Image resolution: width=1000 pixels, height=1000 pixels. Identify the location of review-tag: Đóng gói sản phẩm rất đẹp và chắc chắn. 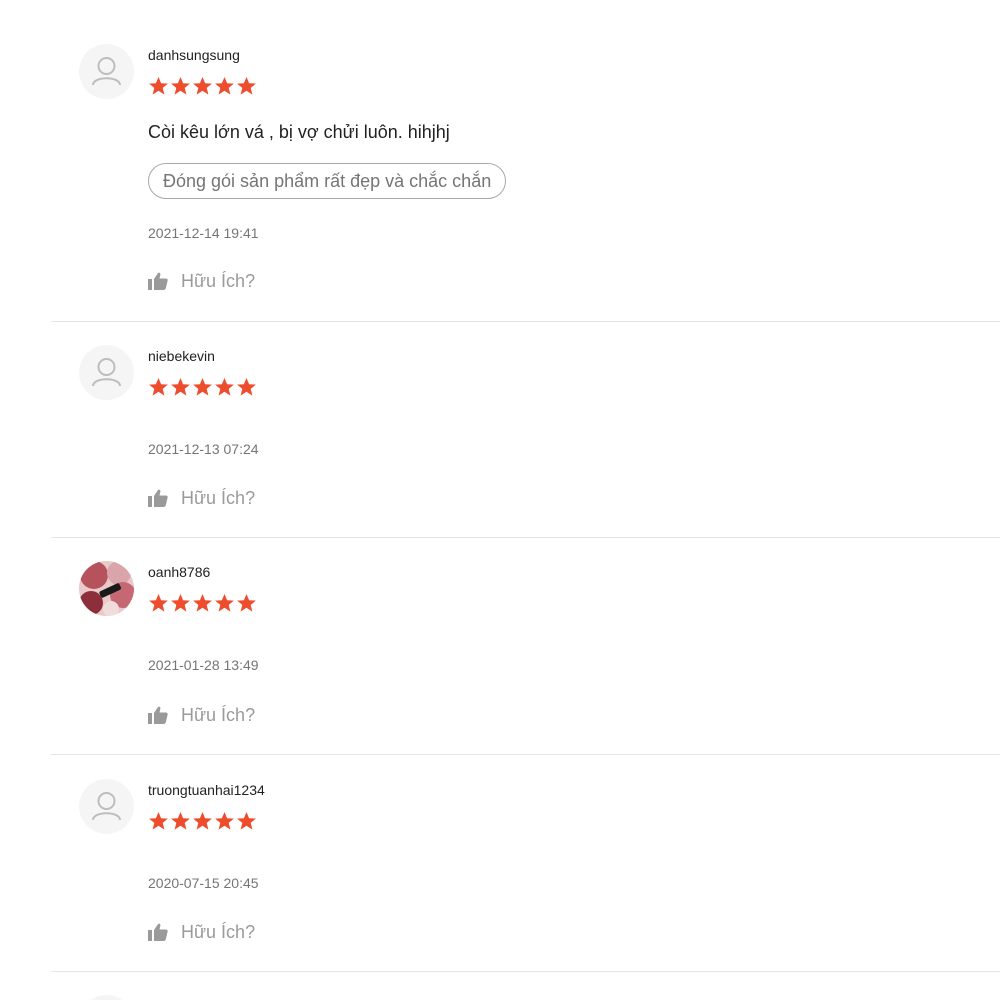
(327, 181).